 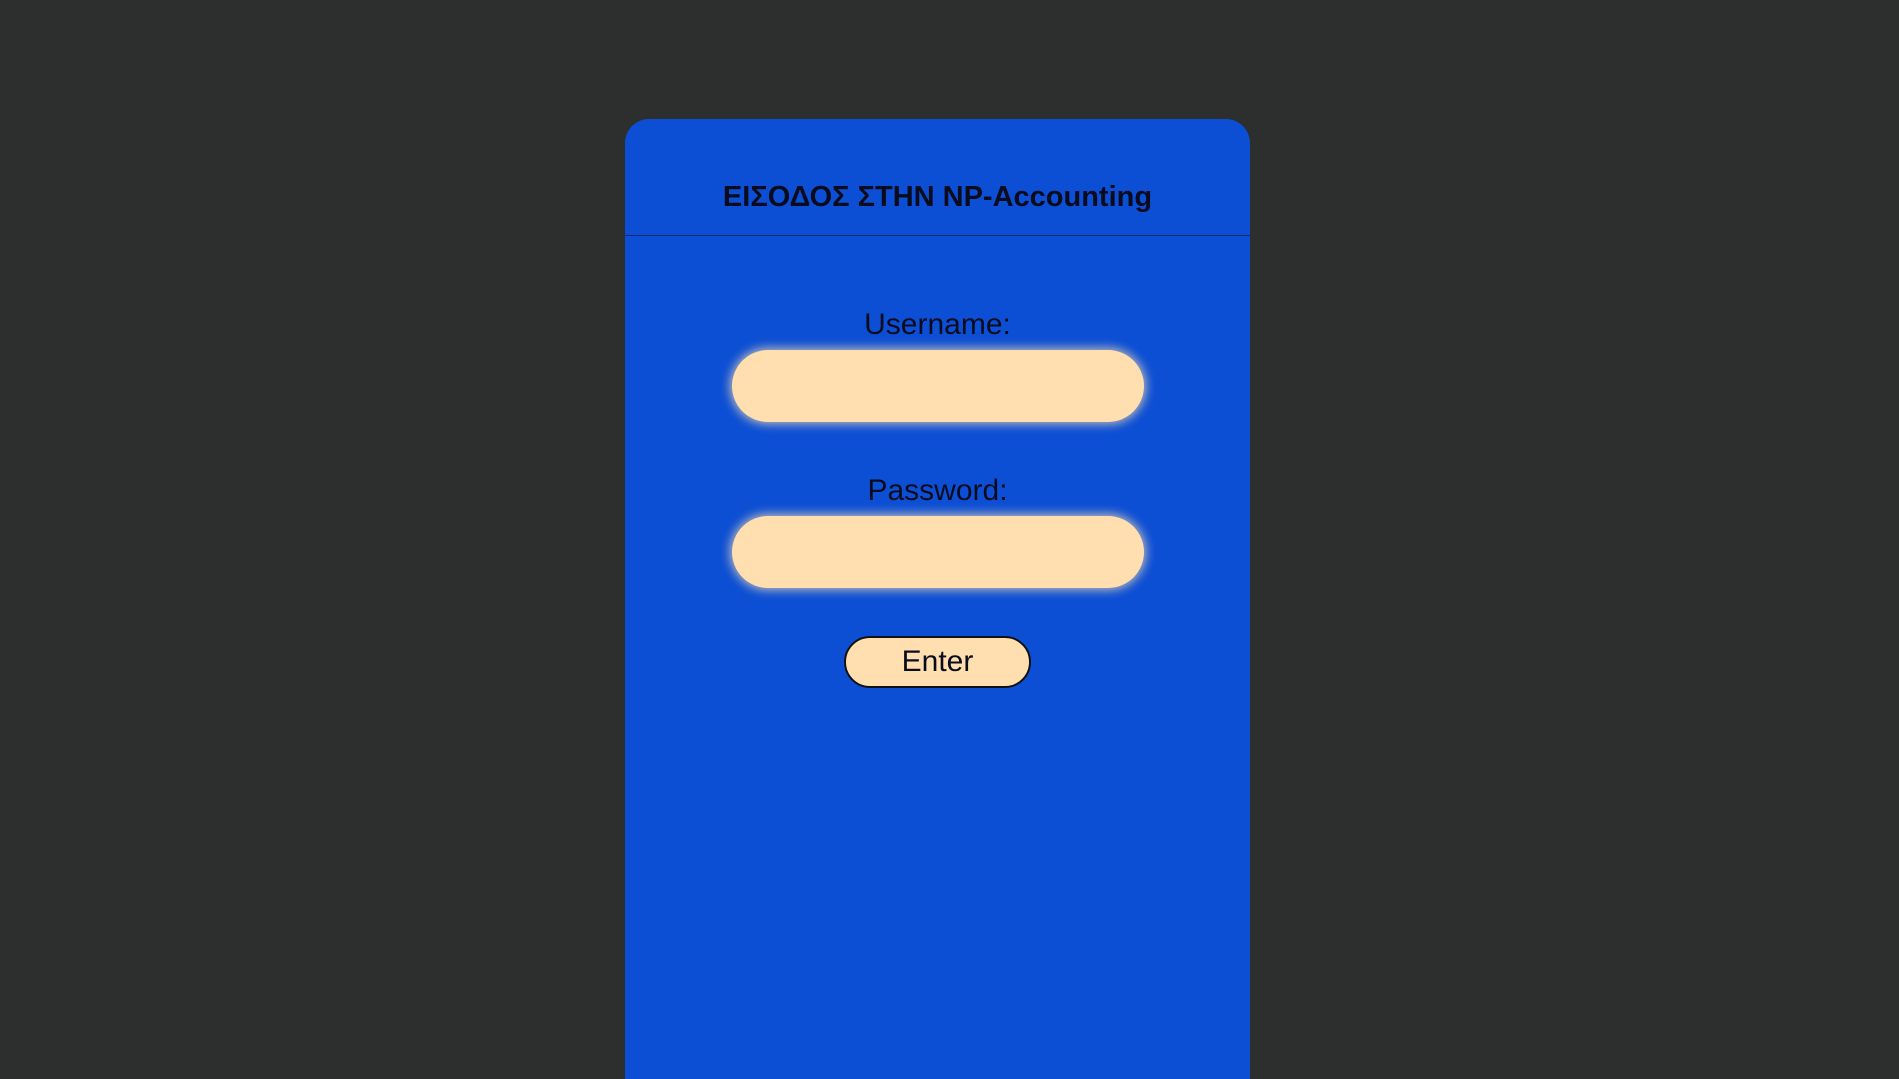 What do you see at coordinates (937, 490) in the screenshot?
I see `password-label: Password:` at bounding box center [937, 490].